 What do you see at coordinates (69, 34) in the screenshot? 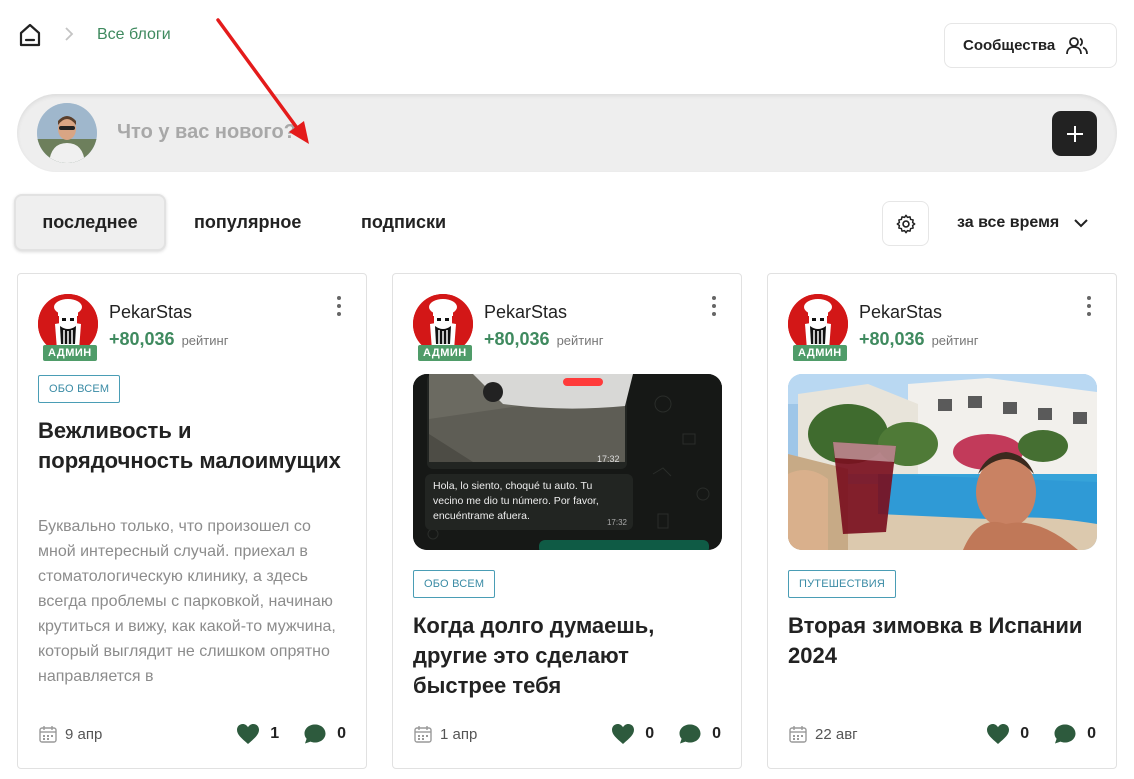
I see `chevron-right-icon` at bounding box center [69, 34].